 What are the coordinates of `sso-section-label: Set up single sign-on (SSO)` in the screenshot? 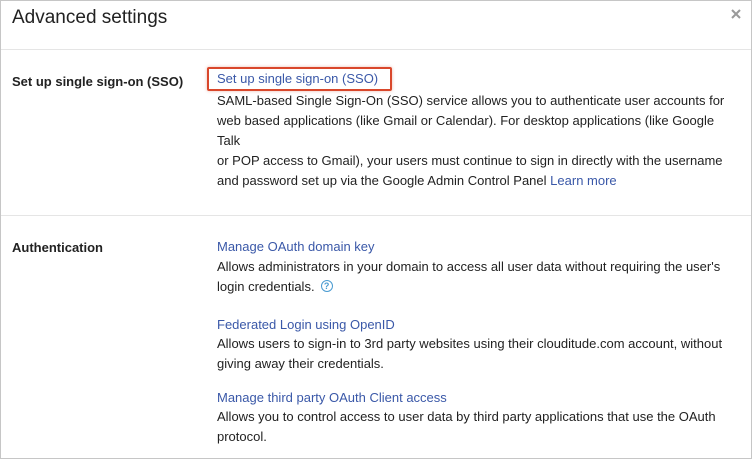 It's located at (98, 81).